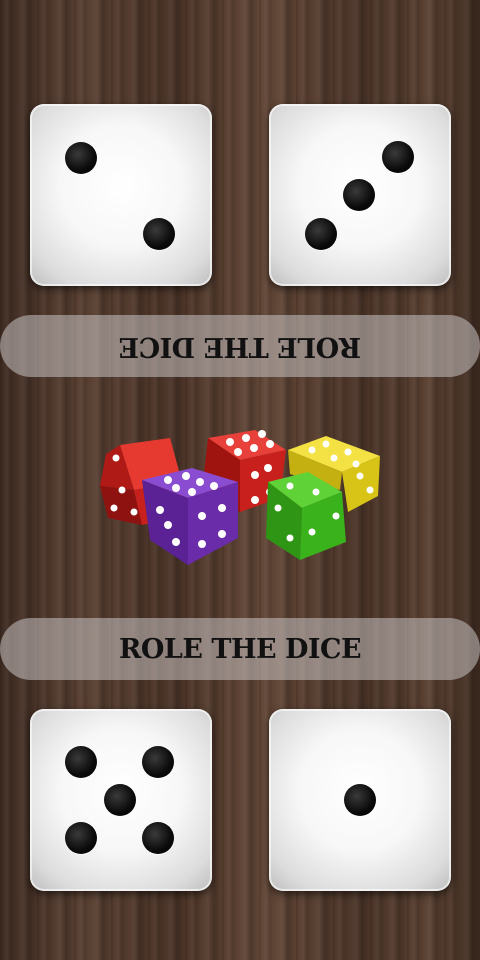 This screenshot has height=960, width=480. I want to click on roll-button-bottom: ROLE THE DICE, so click(240, 649).